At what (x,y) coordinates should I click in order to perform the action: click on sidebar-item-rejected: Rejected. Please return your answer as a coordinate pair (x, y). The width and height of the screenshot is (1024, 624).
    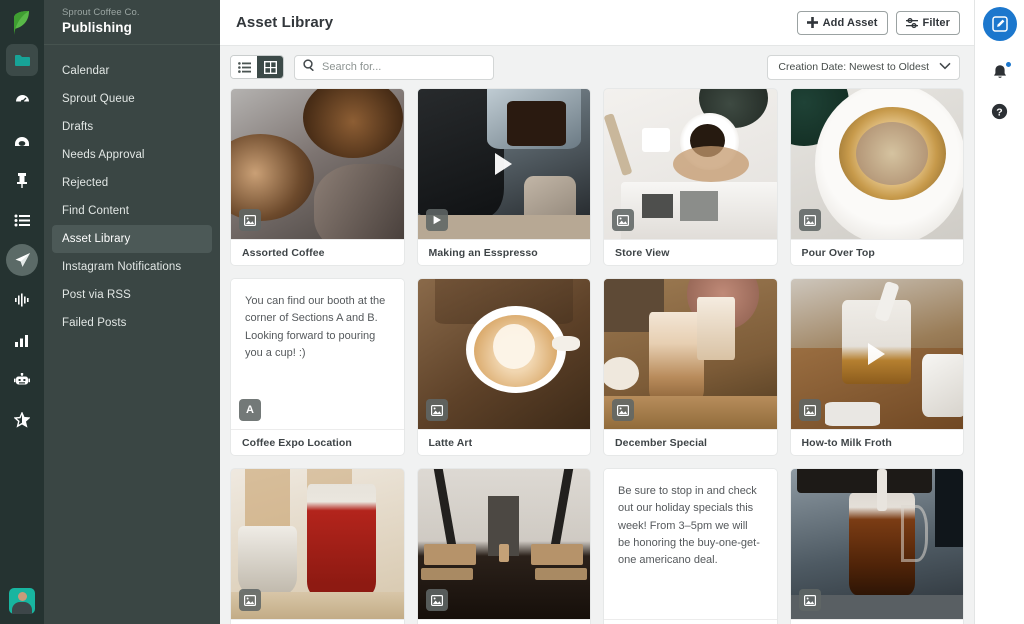
    Looking at the image, I should click on (132, 183).